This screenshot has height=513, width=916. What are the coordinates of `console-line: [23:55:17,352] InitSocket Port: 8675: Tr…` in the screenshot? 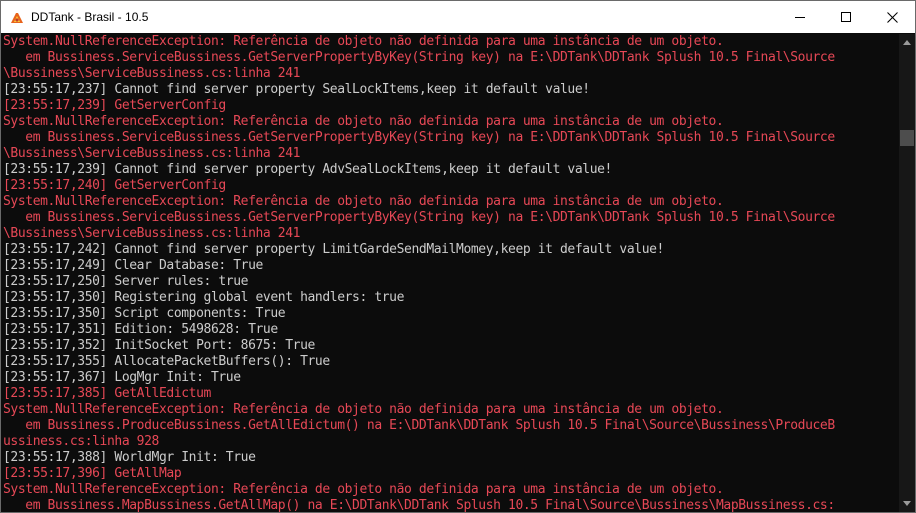 It's located at (159, 345).